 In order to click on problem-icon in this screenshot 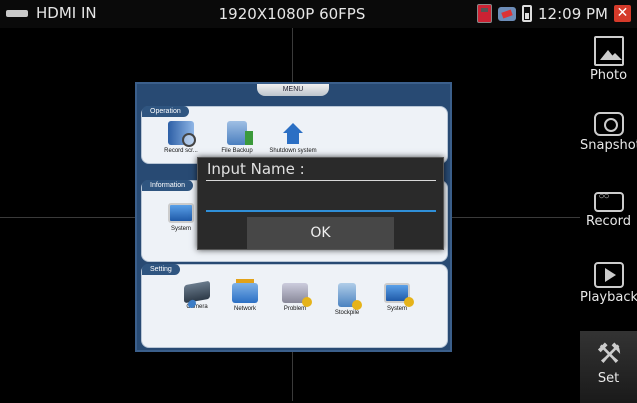, I will do `click(297, 295)`.